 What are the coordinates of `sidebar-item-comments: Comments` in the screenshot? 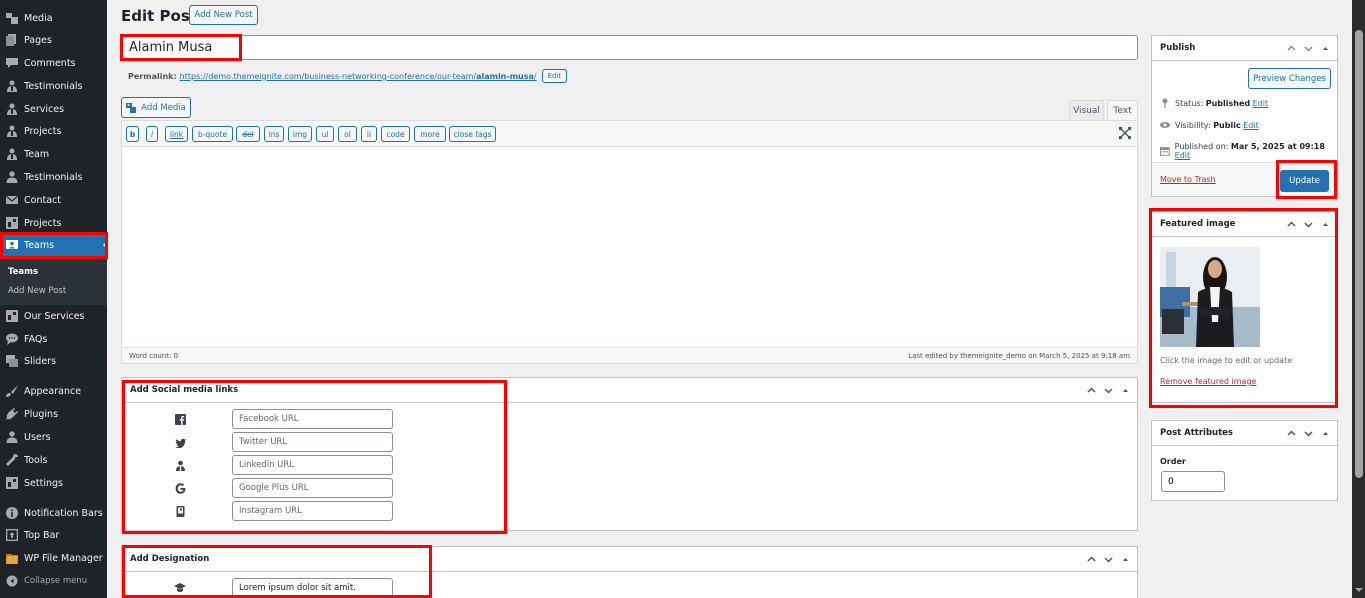 It's located at (53, 63).